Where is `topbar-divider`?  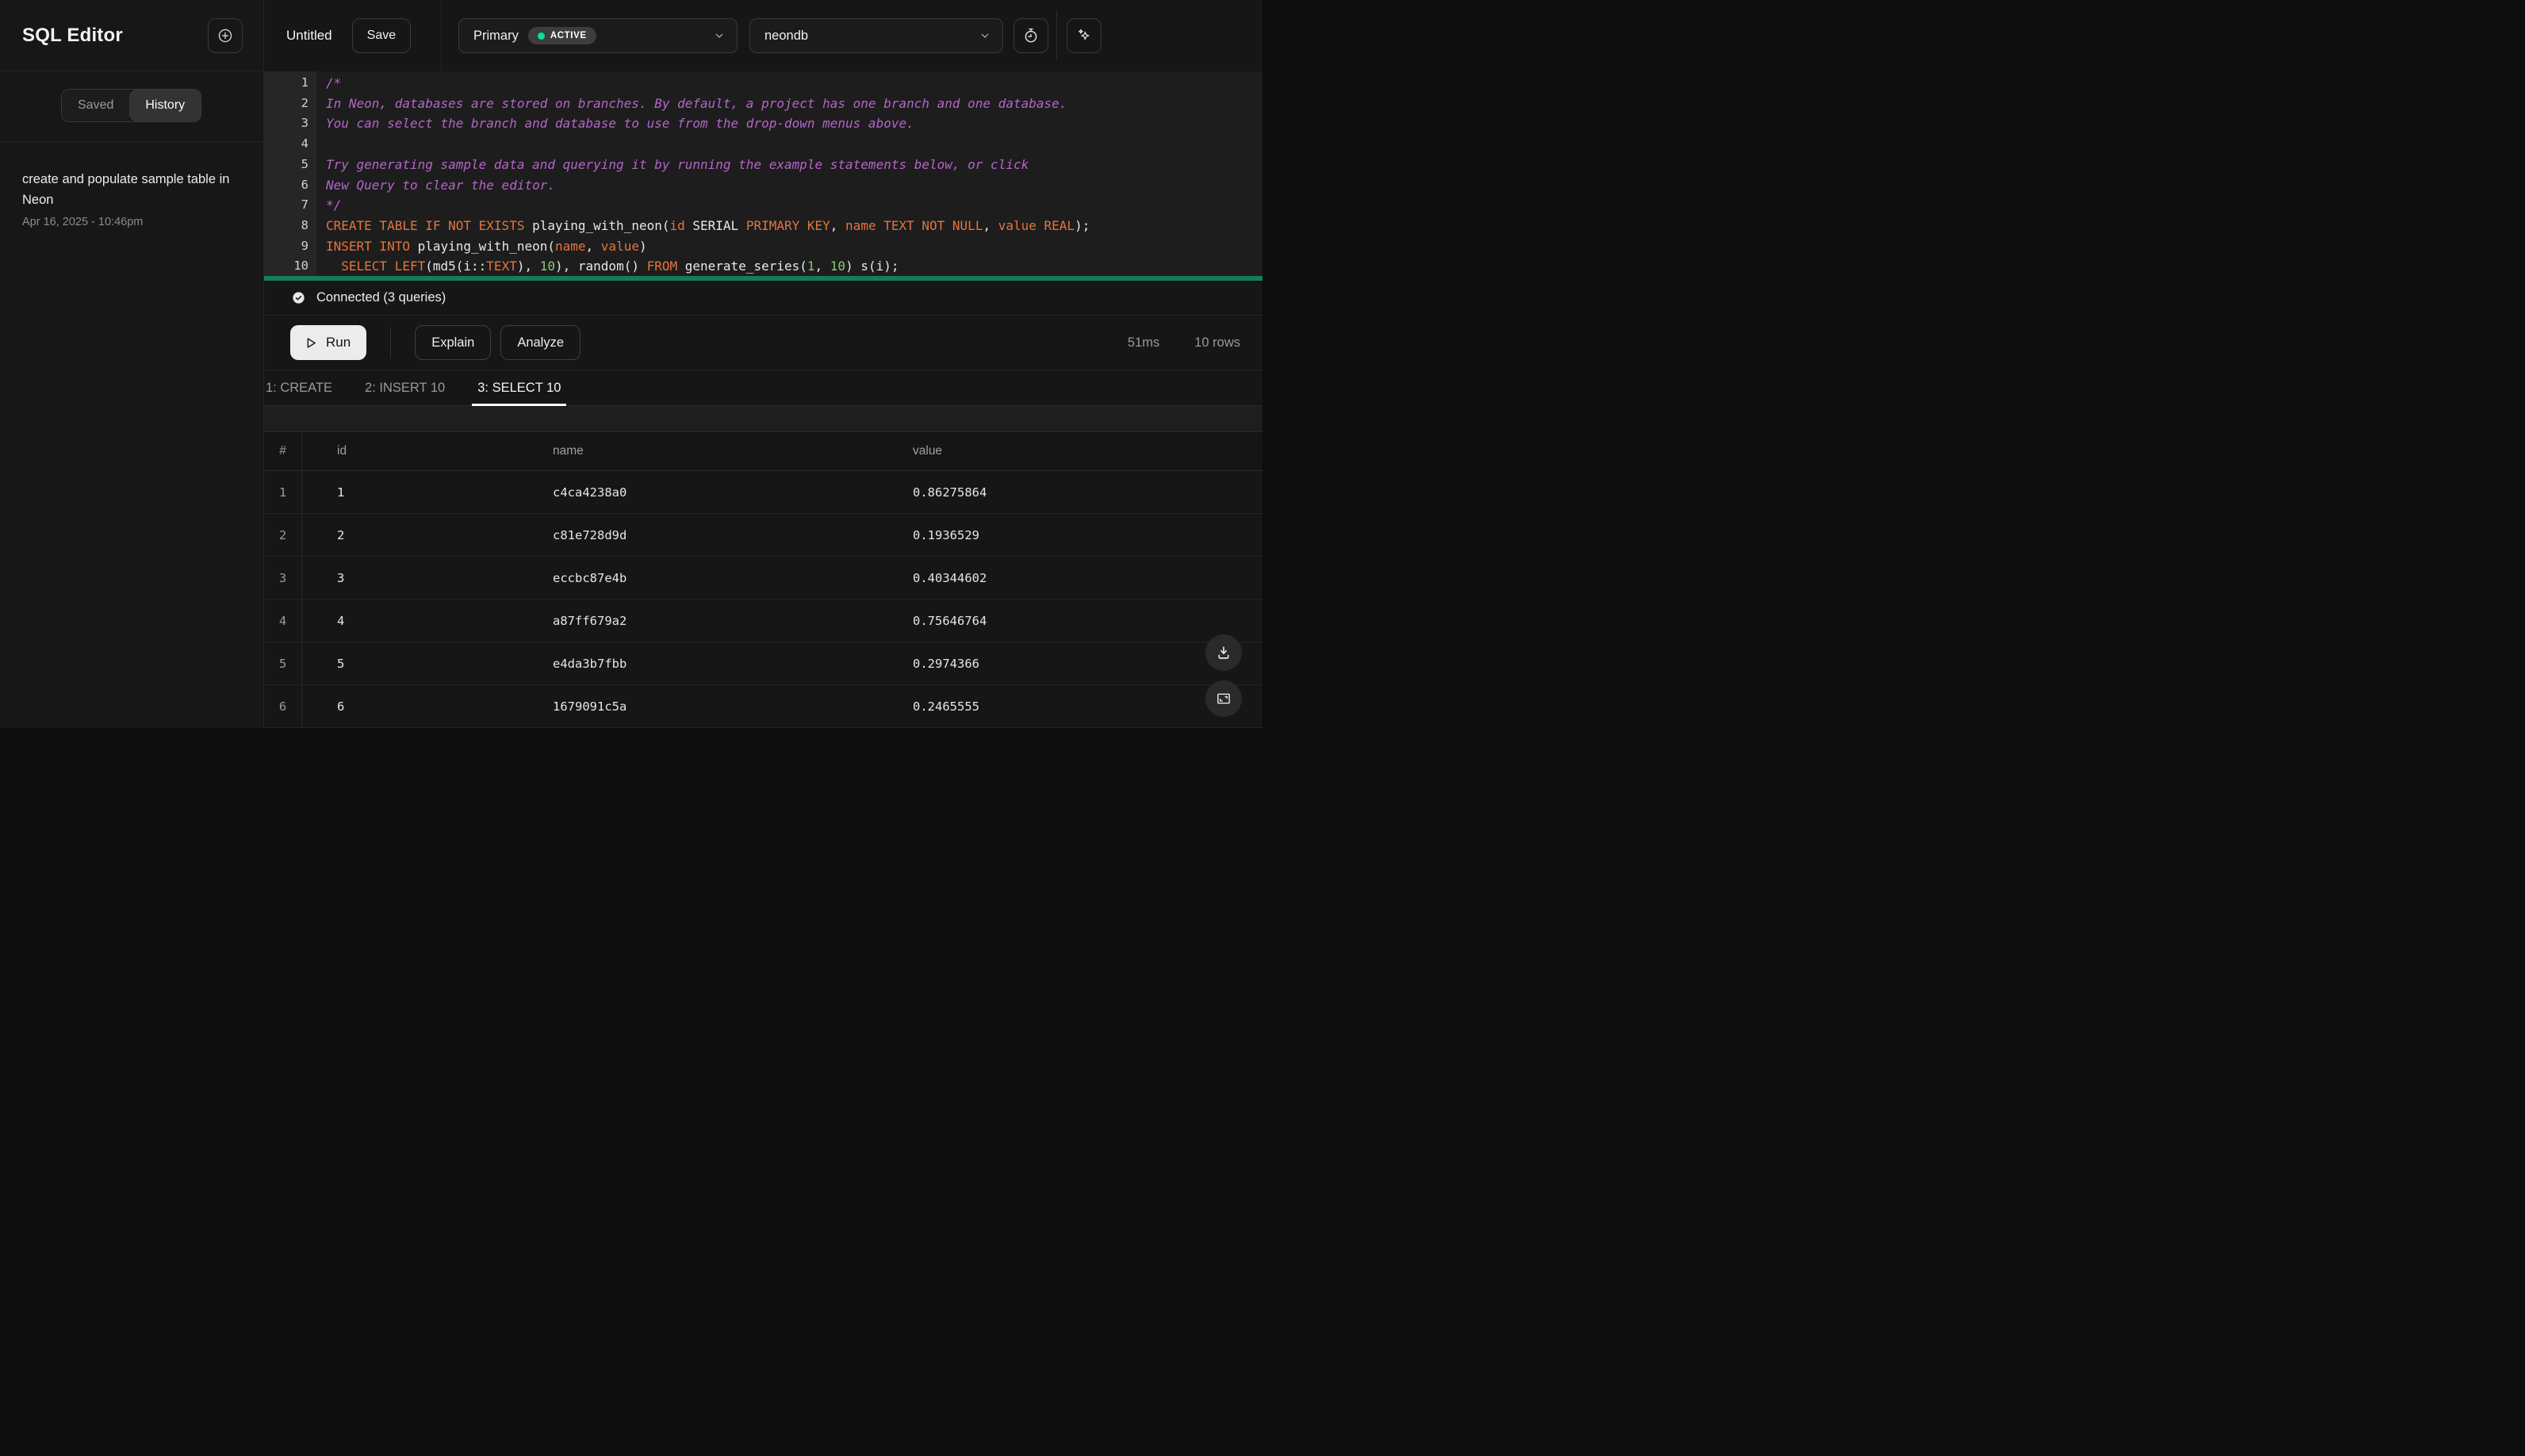 topbar-divider is located at coordinates (1056, 35).